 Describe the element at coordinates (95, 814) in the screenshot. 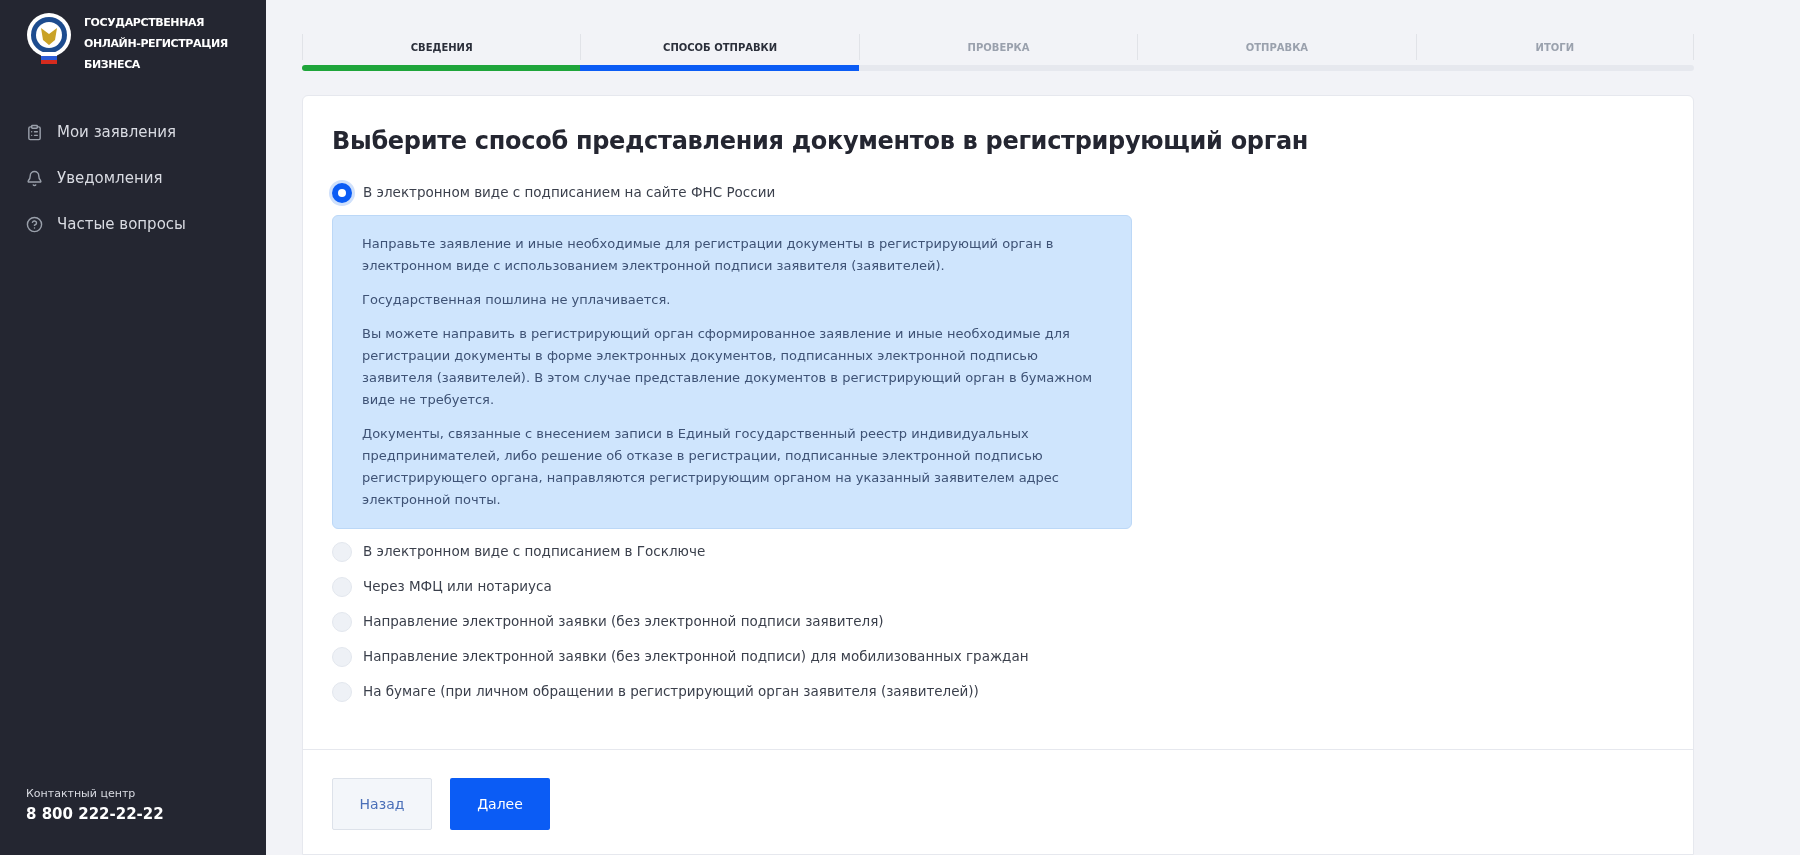

I see `contact-phone: 8 800 222-22-22` at that location.